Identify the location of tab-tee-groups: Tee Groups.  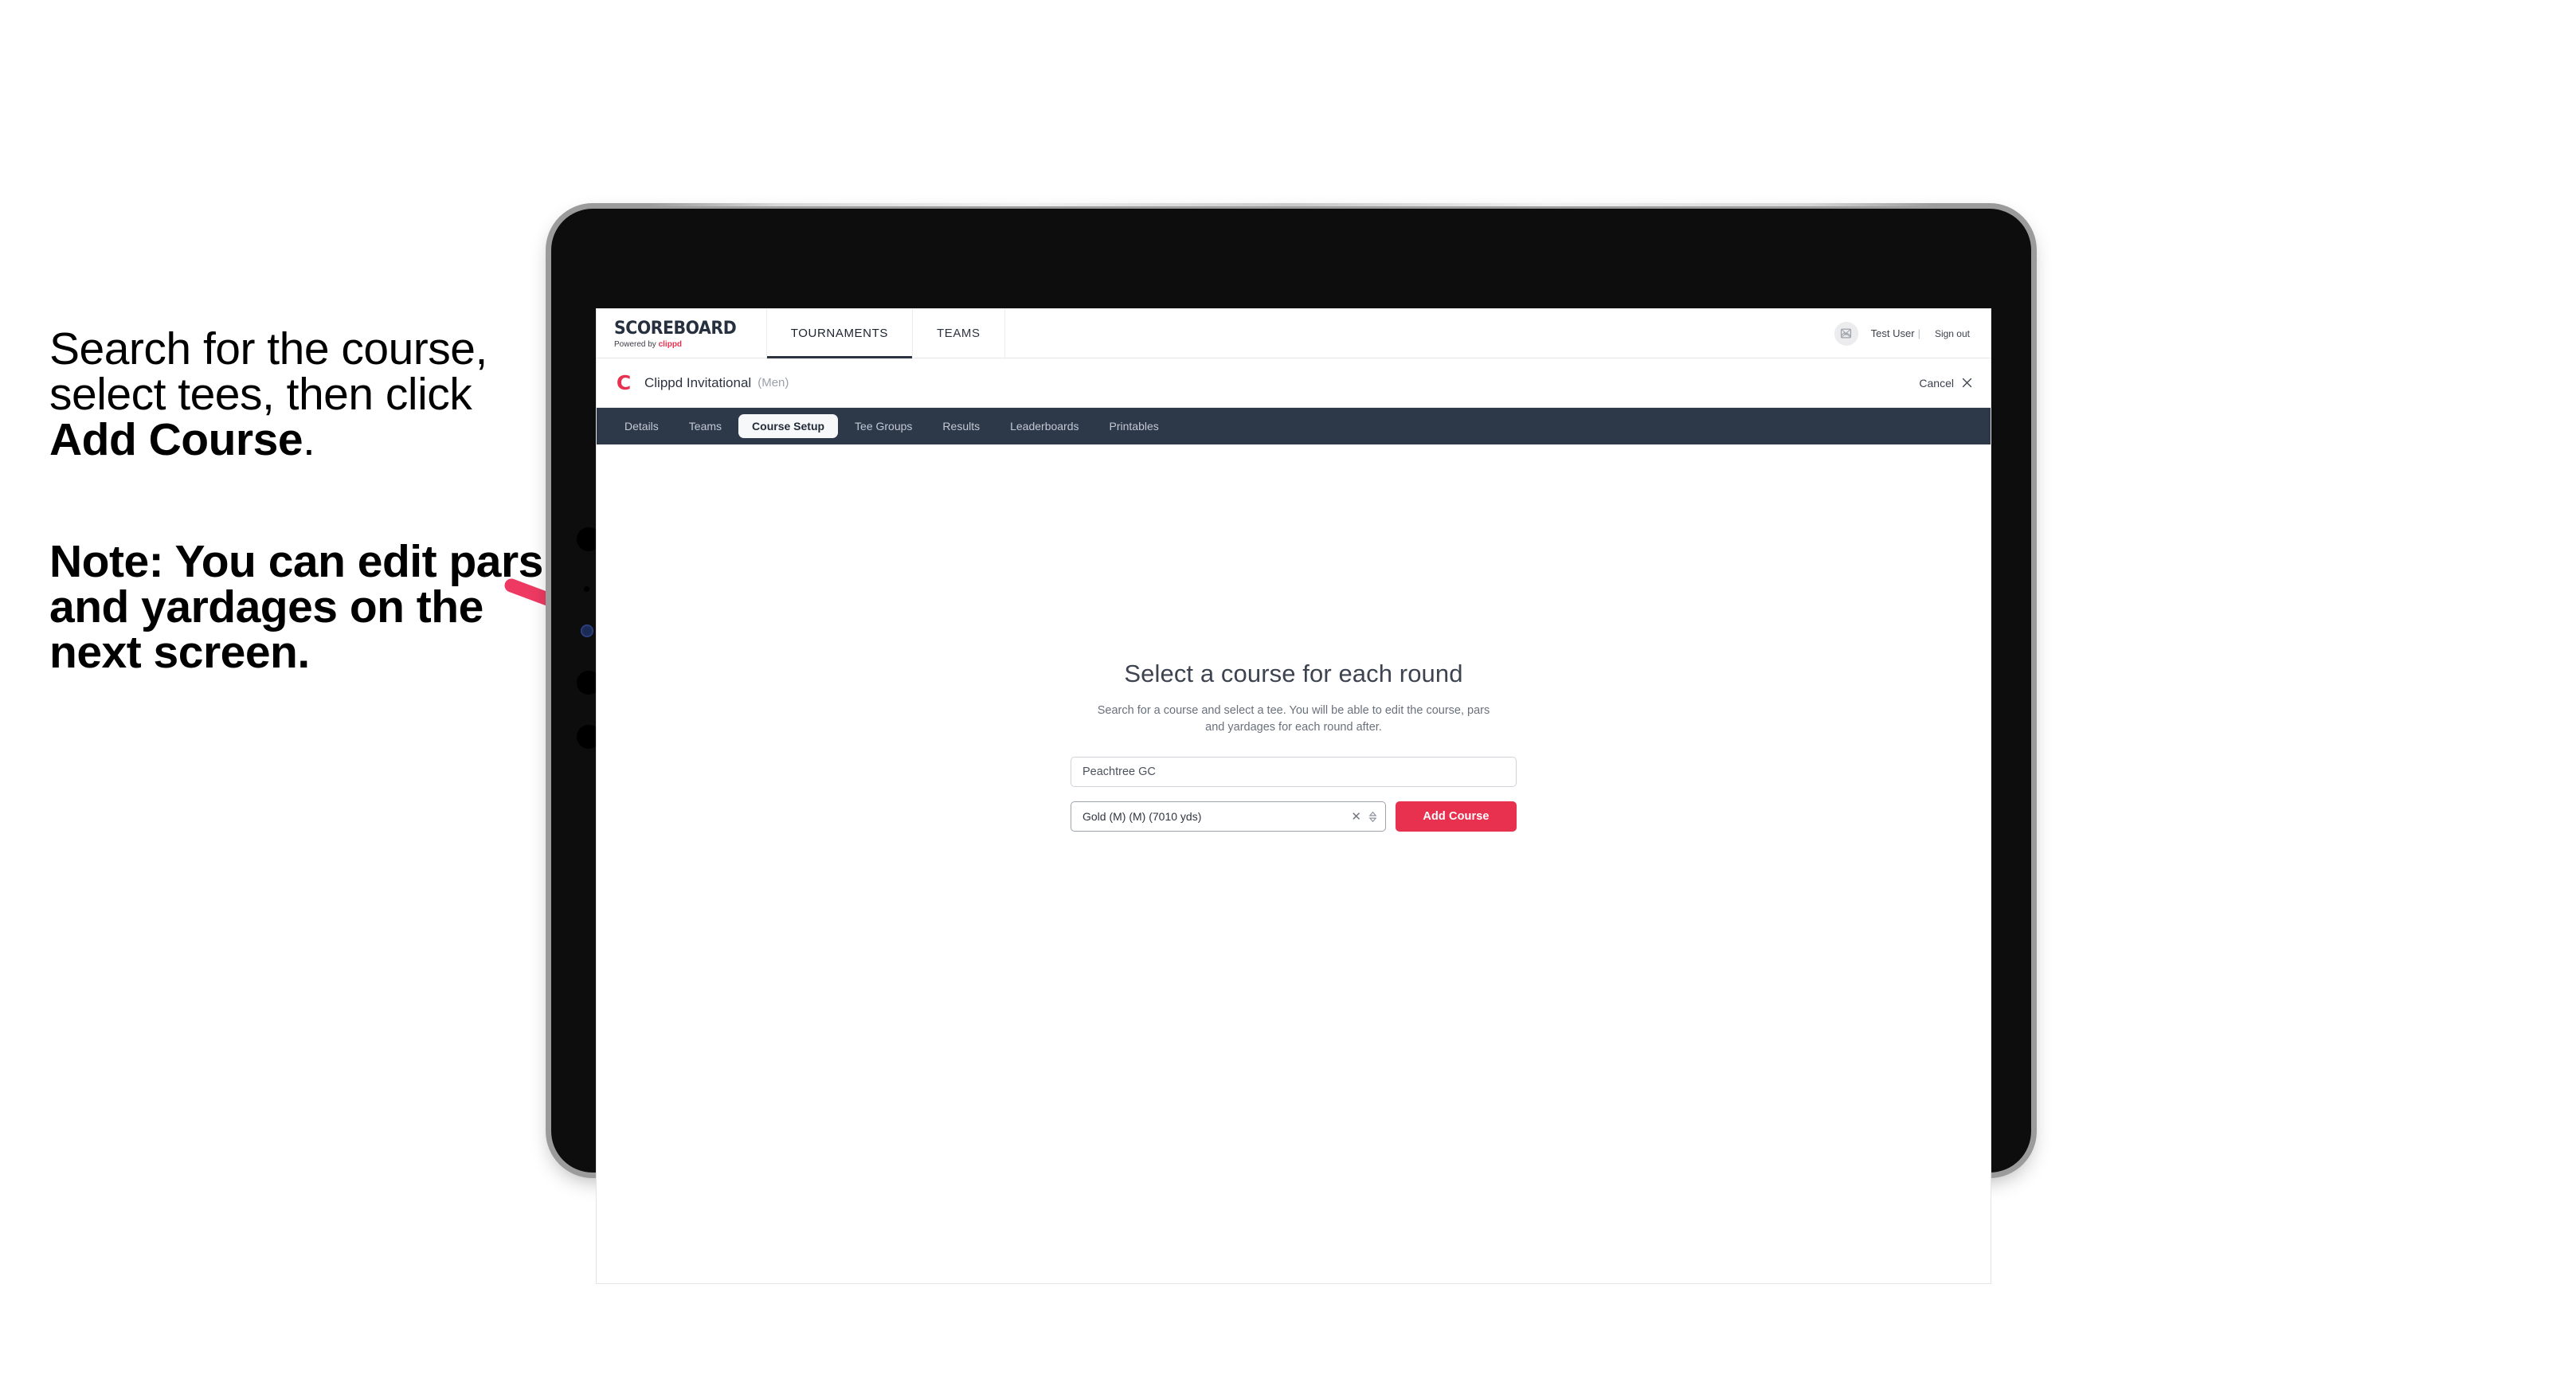
(883, 426).